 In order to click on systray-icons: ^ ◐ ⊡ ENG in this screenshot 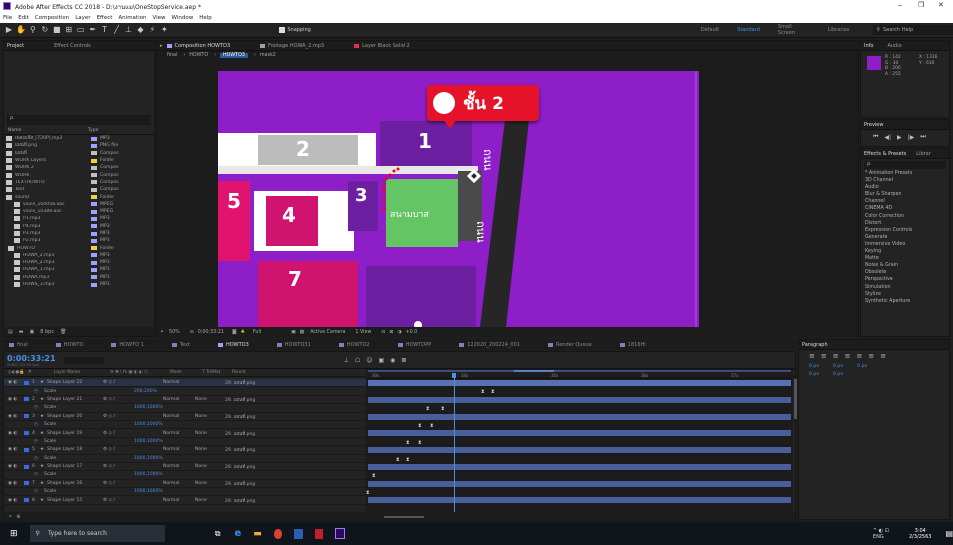, I will do `click(885, 534)`.